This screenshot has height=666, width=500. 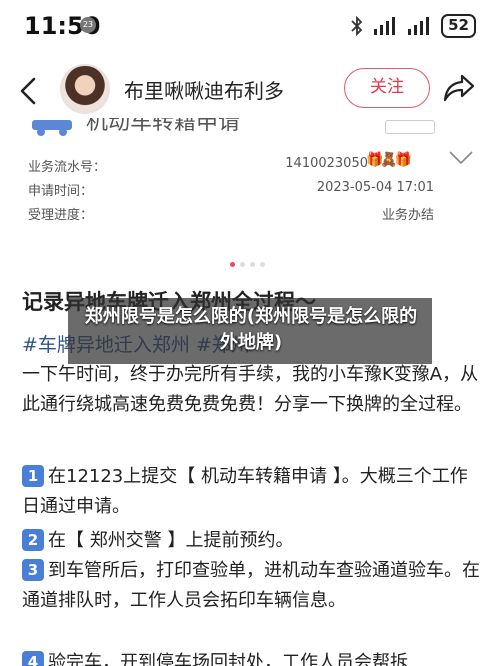 I want to click on battery-indicator: 52, so click(x=458, y=26).